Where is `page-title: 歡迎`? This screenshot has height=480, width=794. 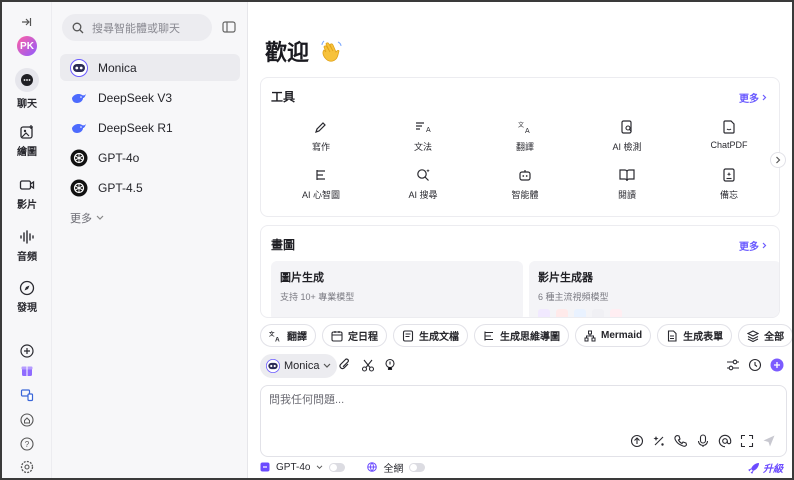 page-title: 歡迎 is located at coordinates (304, 51).